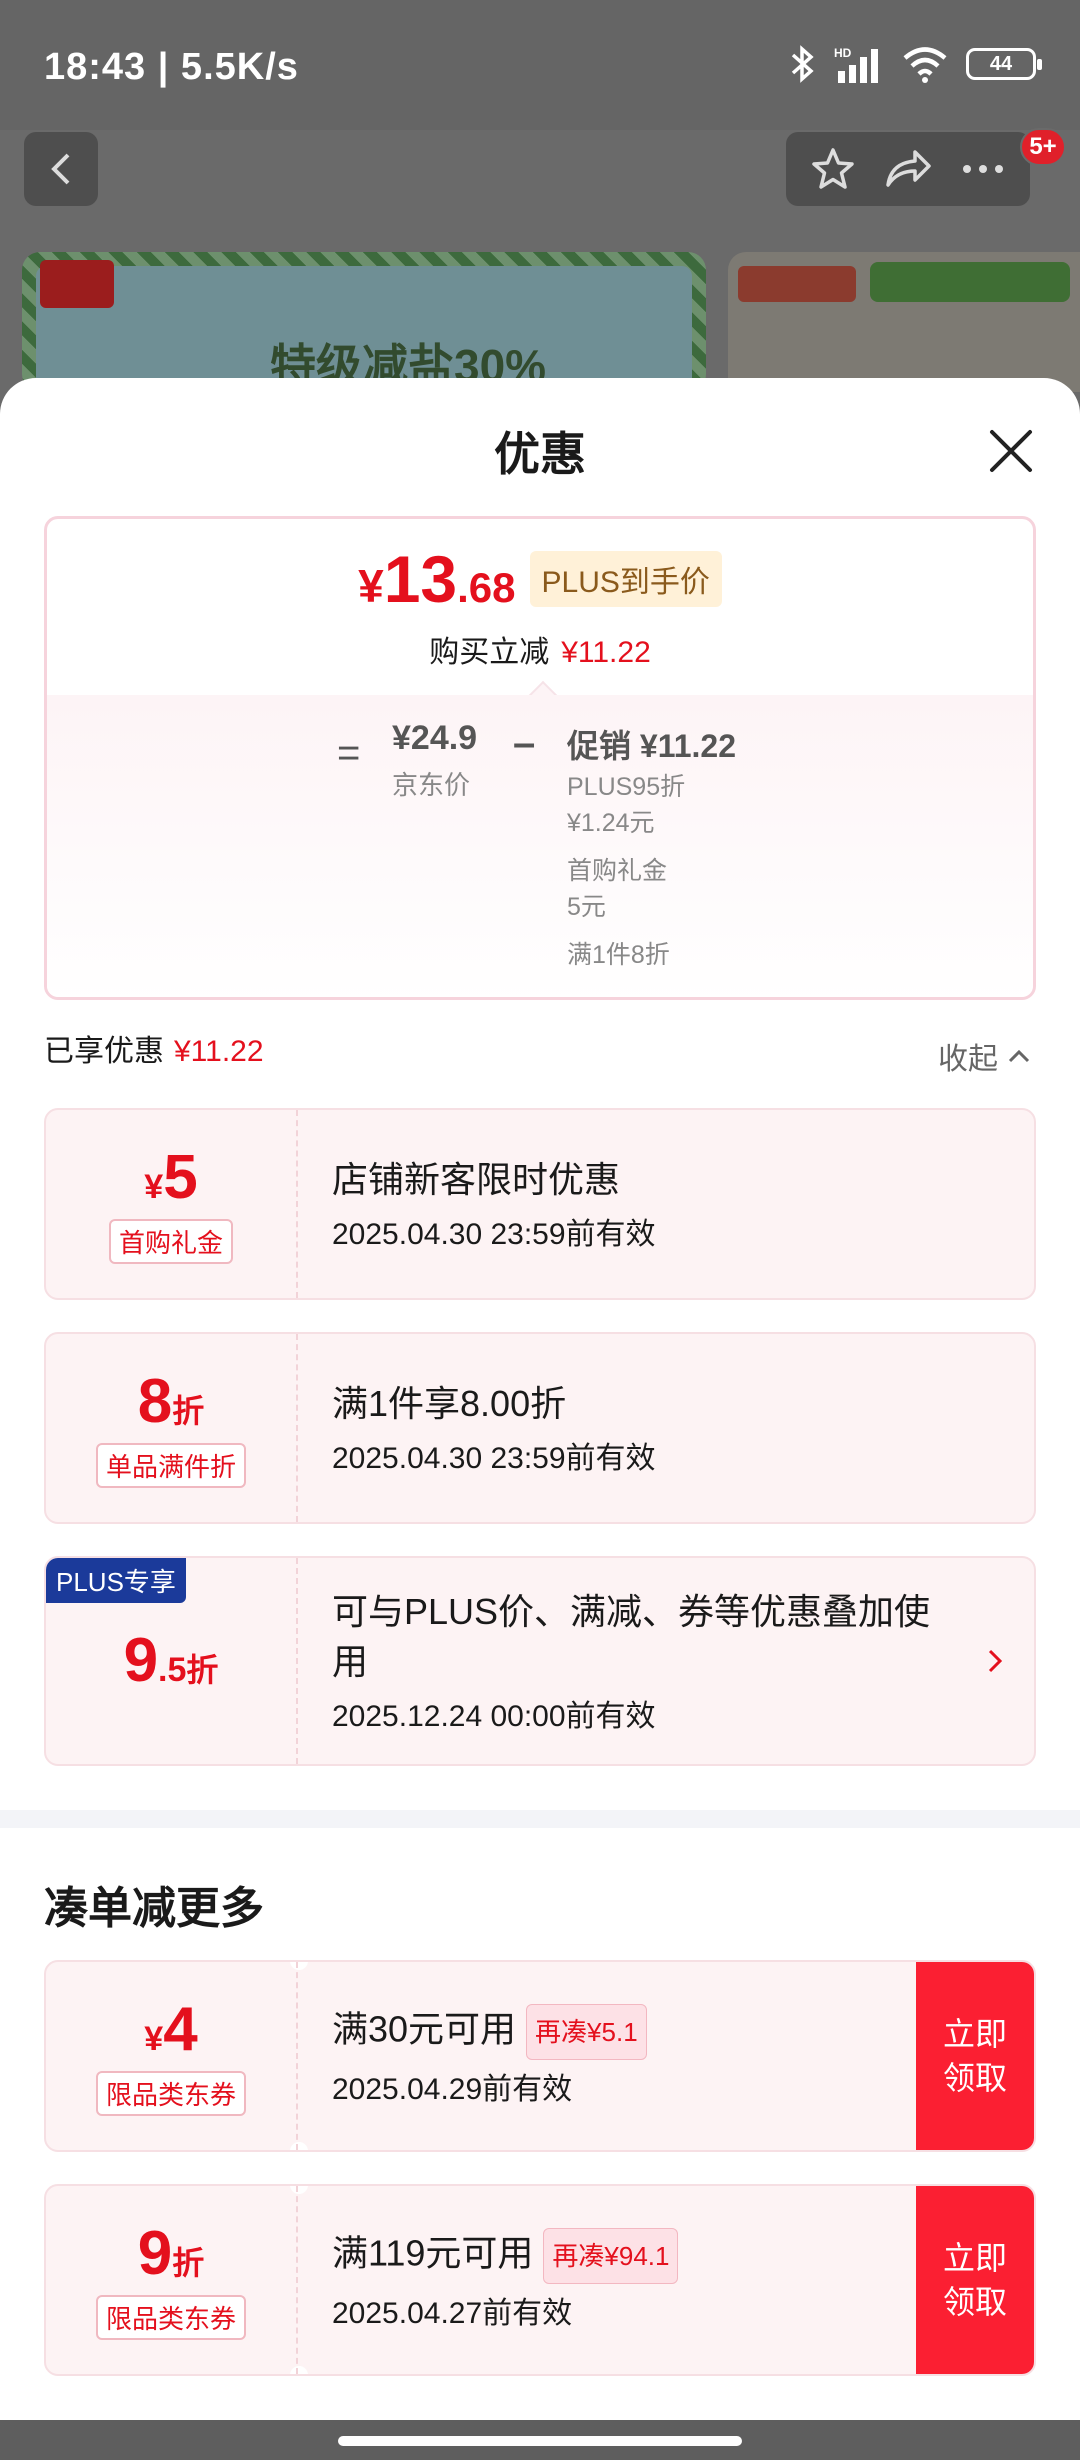 The width and height of the screenshot is (1080, 2460). Describe the element at coordinates (489, 652) in the screenshot. I see `instant-discount-label: 购买立减` at that location.